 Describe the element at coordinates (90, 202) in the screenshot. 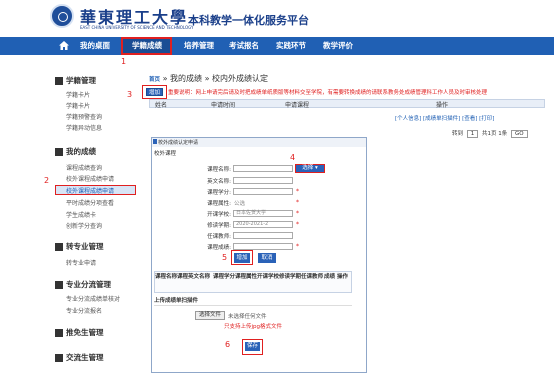

I see `sidebar-item: 平时成绩分项查看` at that location.